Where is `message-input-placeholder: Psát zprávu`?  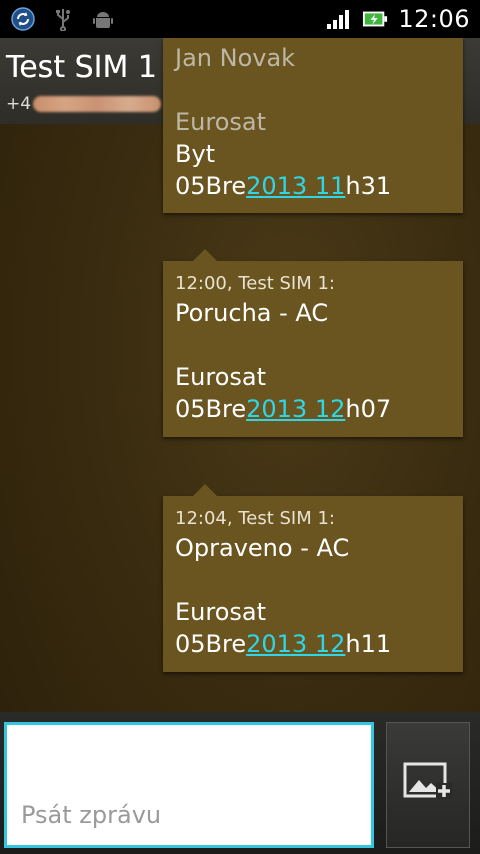
message-input-placeholder: Psát zprávu is located at coordinates (91, 815).